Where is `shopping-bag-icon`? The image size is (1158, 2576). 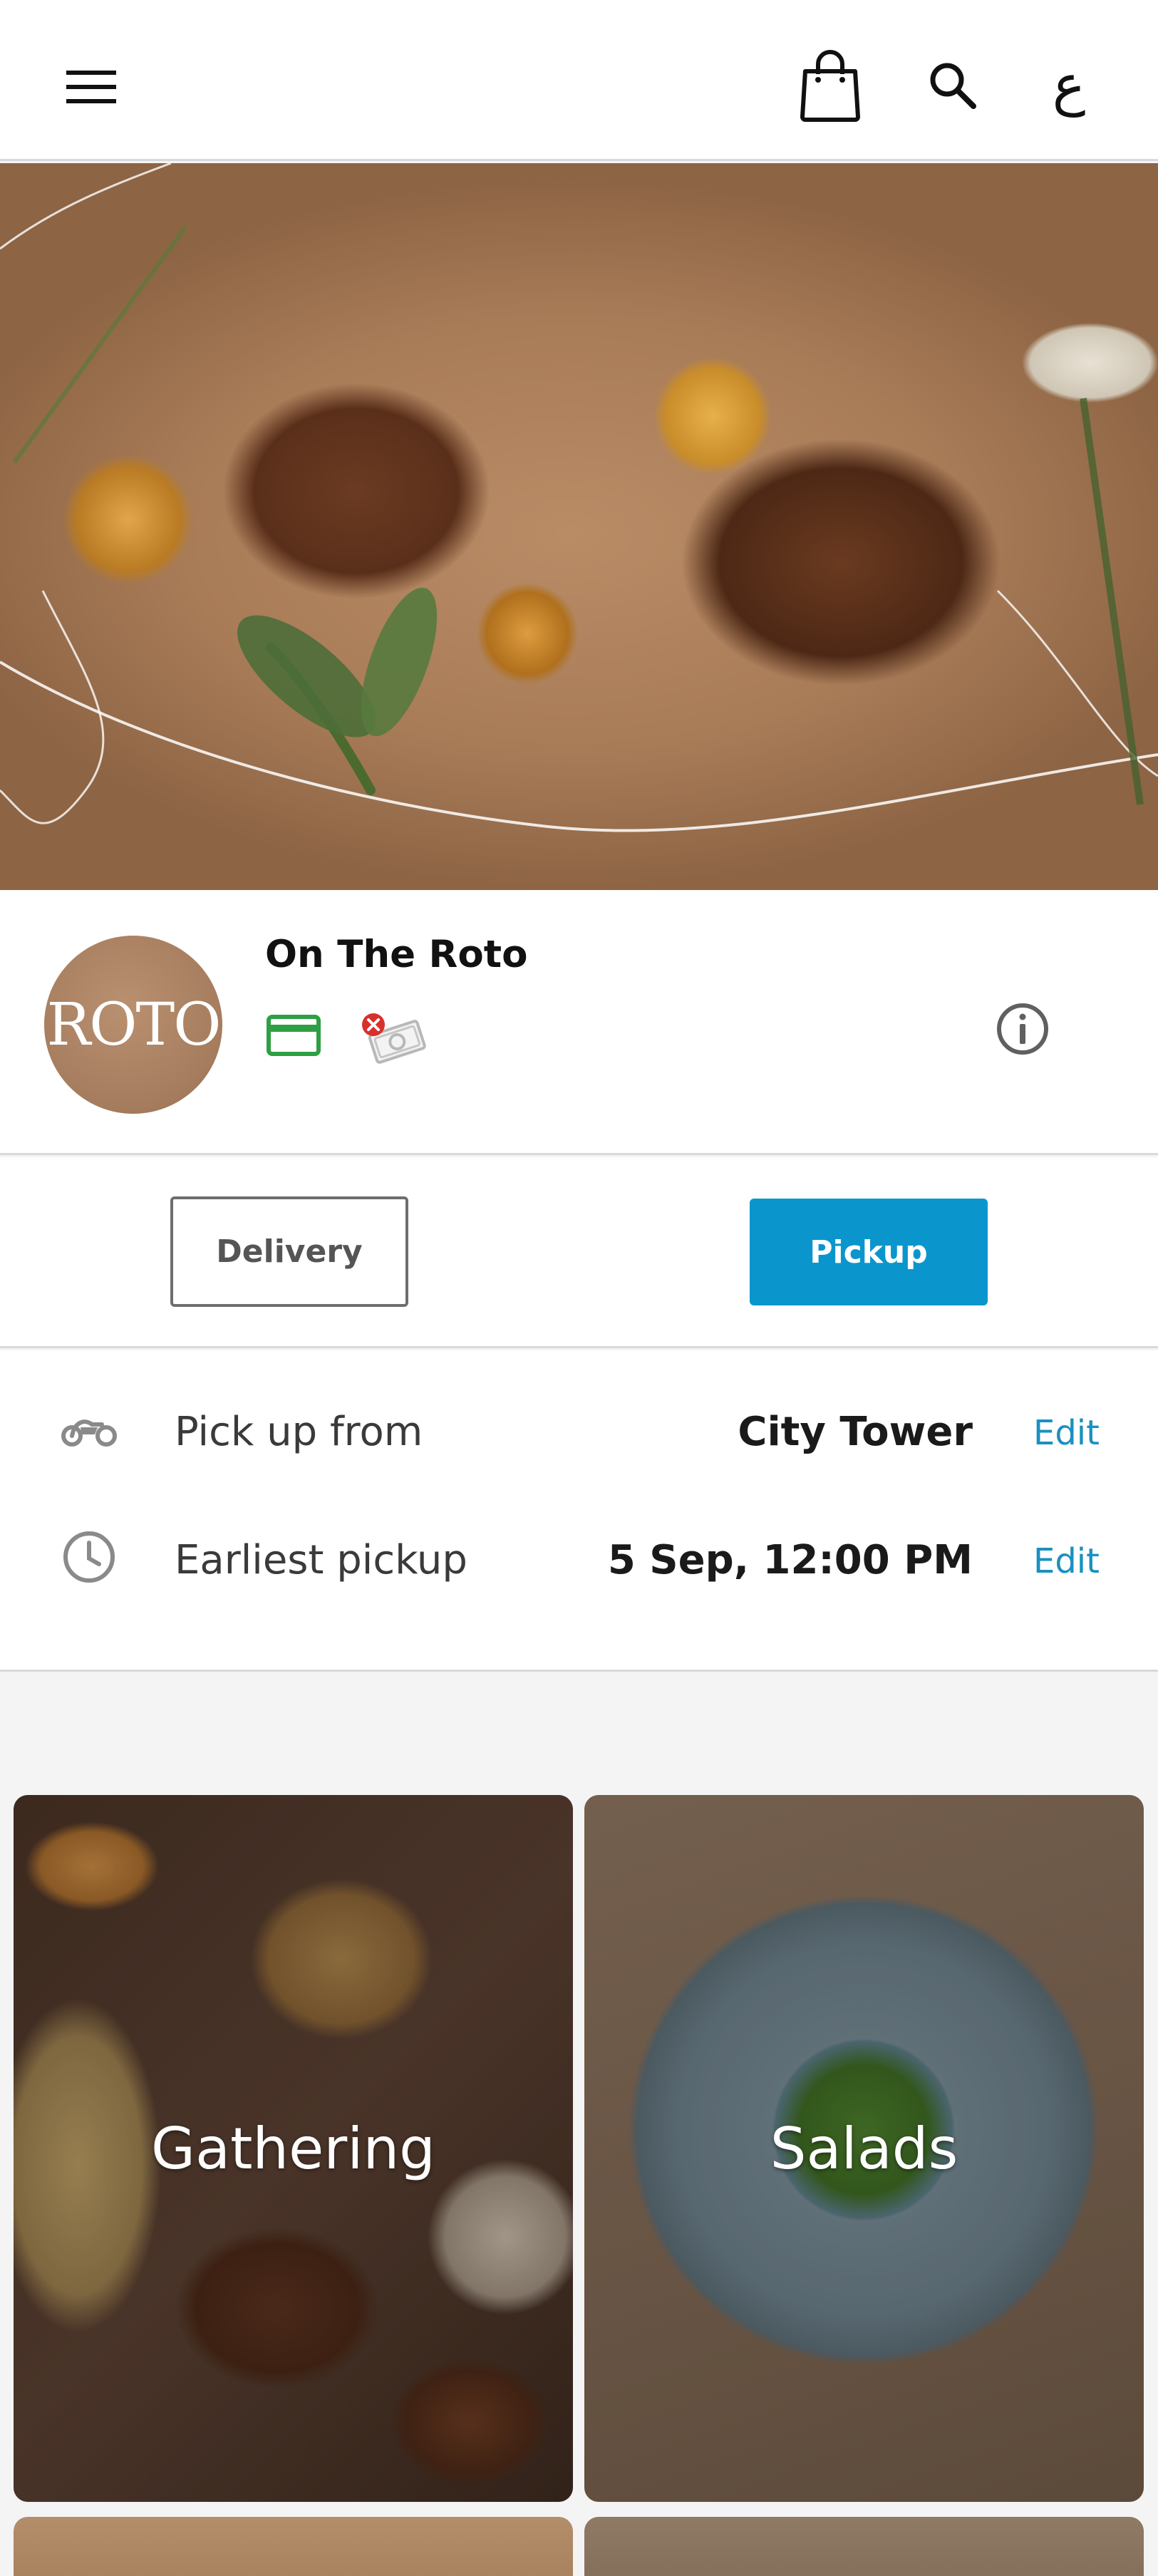 shopping-bag-icon is located at coordinates (830, 85).